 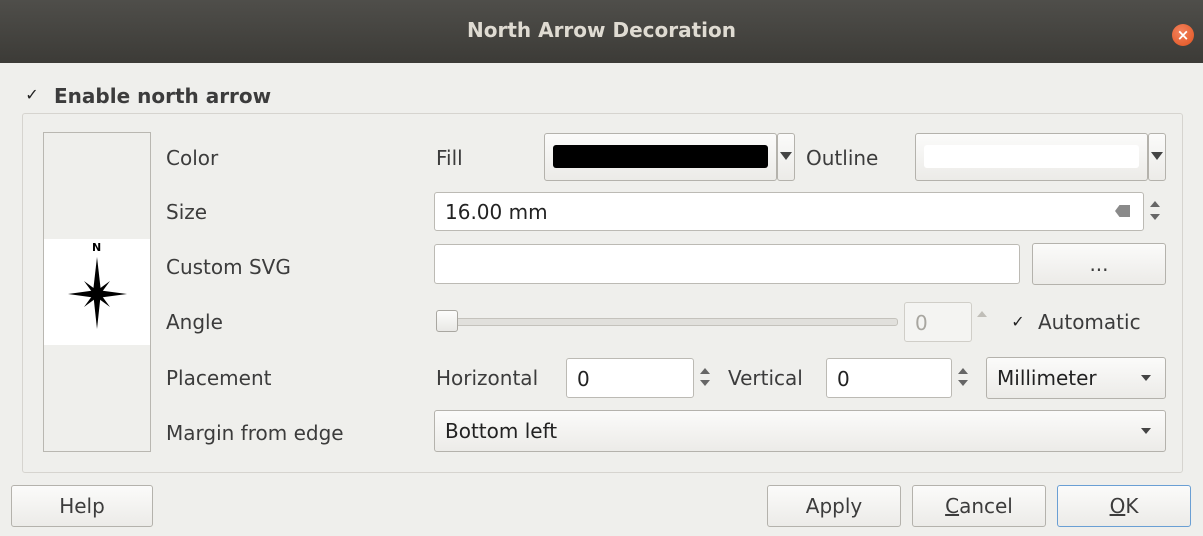 I want to click on horizontal-label: Horizontal, so click(x=487, y=378).